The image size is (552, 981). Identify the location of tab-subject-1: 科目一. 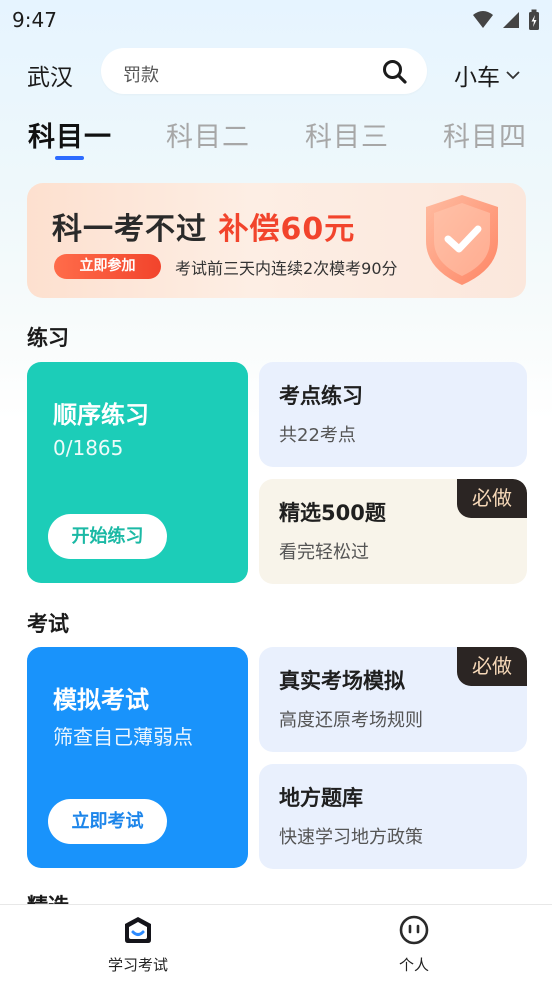
(70, 134).